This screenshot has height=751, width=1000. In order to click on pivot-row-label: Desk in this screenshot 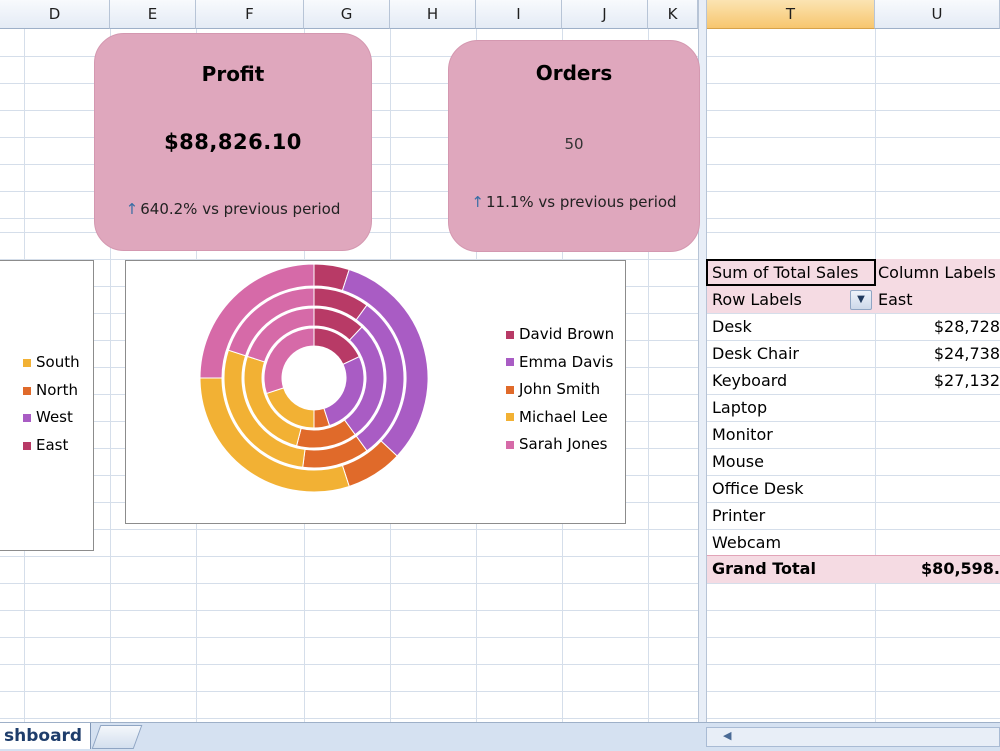, I will do `click(787, 326)`.